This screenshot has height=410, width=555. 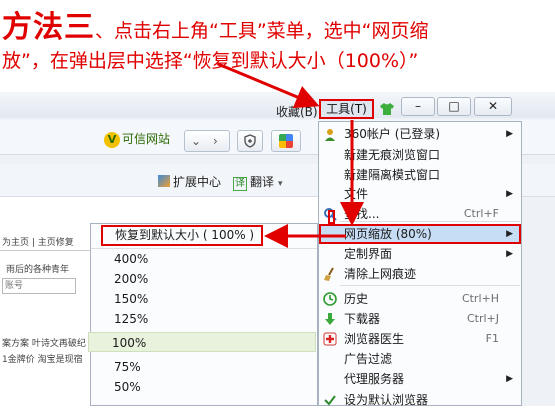 I want to click on annotation-arrows, so click(x=290, y=155).